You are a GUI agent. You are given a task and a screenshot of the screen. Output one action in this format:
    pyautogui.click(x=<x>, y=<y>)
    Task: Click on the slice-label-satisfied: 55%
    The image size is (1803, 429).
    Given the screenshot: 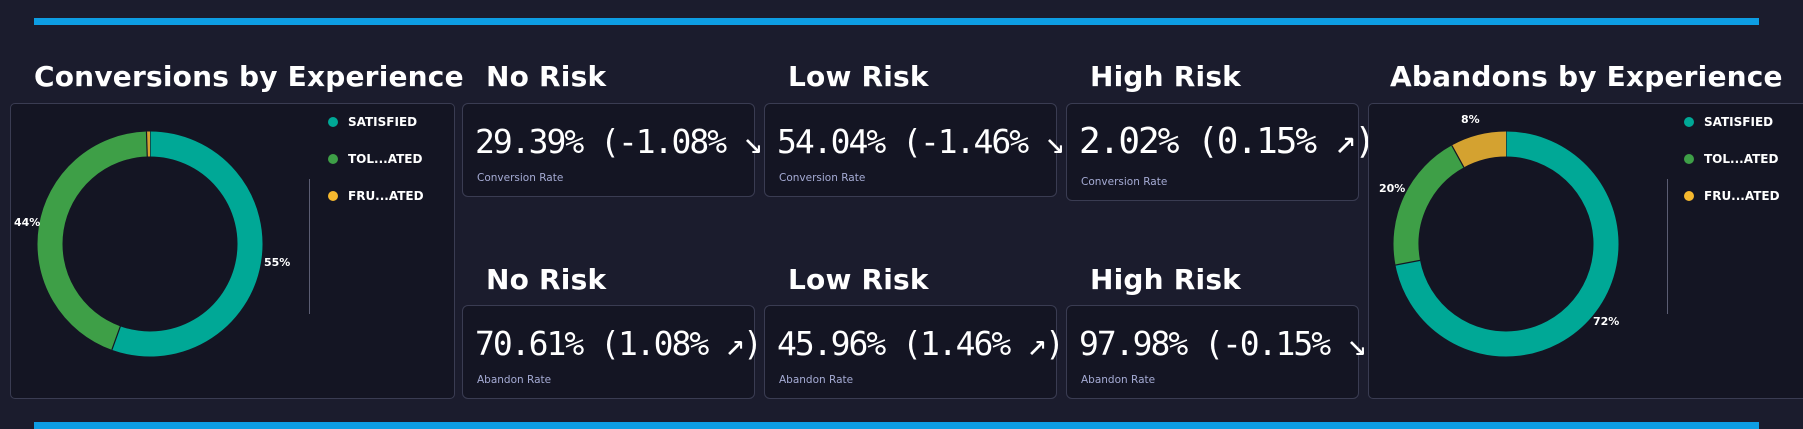 What is the action you would take?
    pyautogui.click(x=277, y=262)
    